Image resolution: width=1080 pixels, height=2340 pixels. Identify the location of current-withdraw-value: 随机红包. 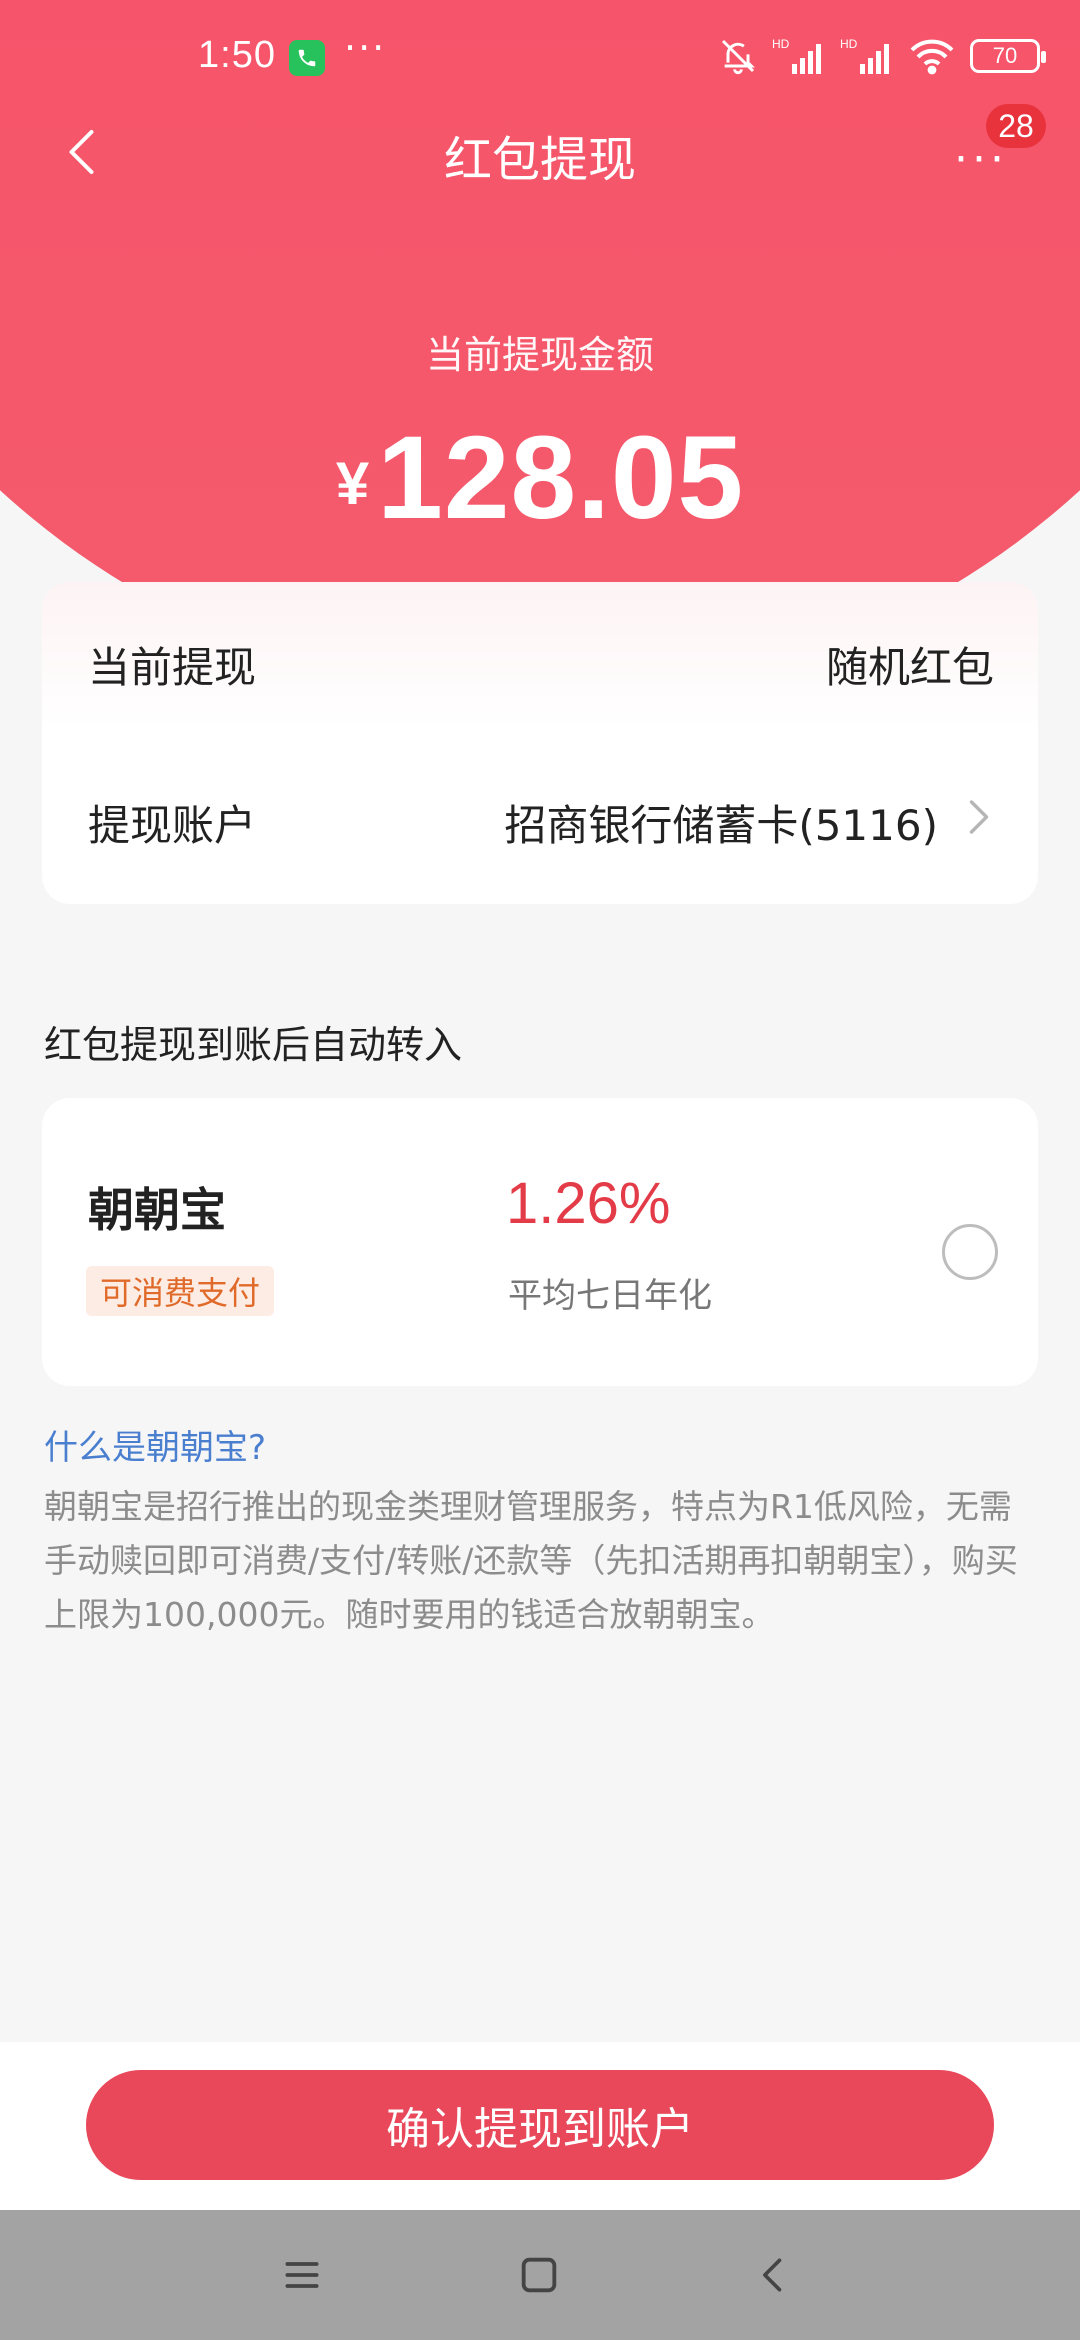
(909, 667).